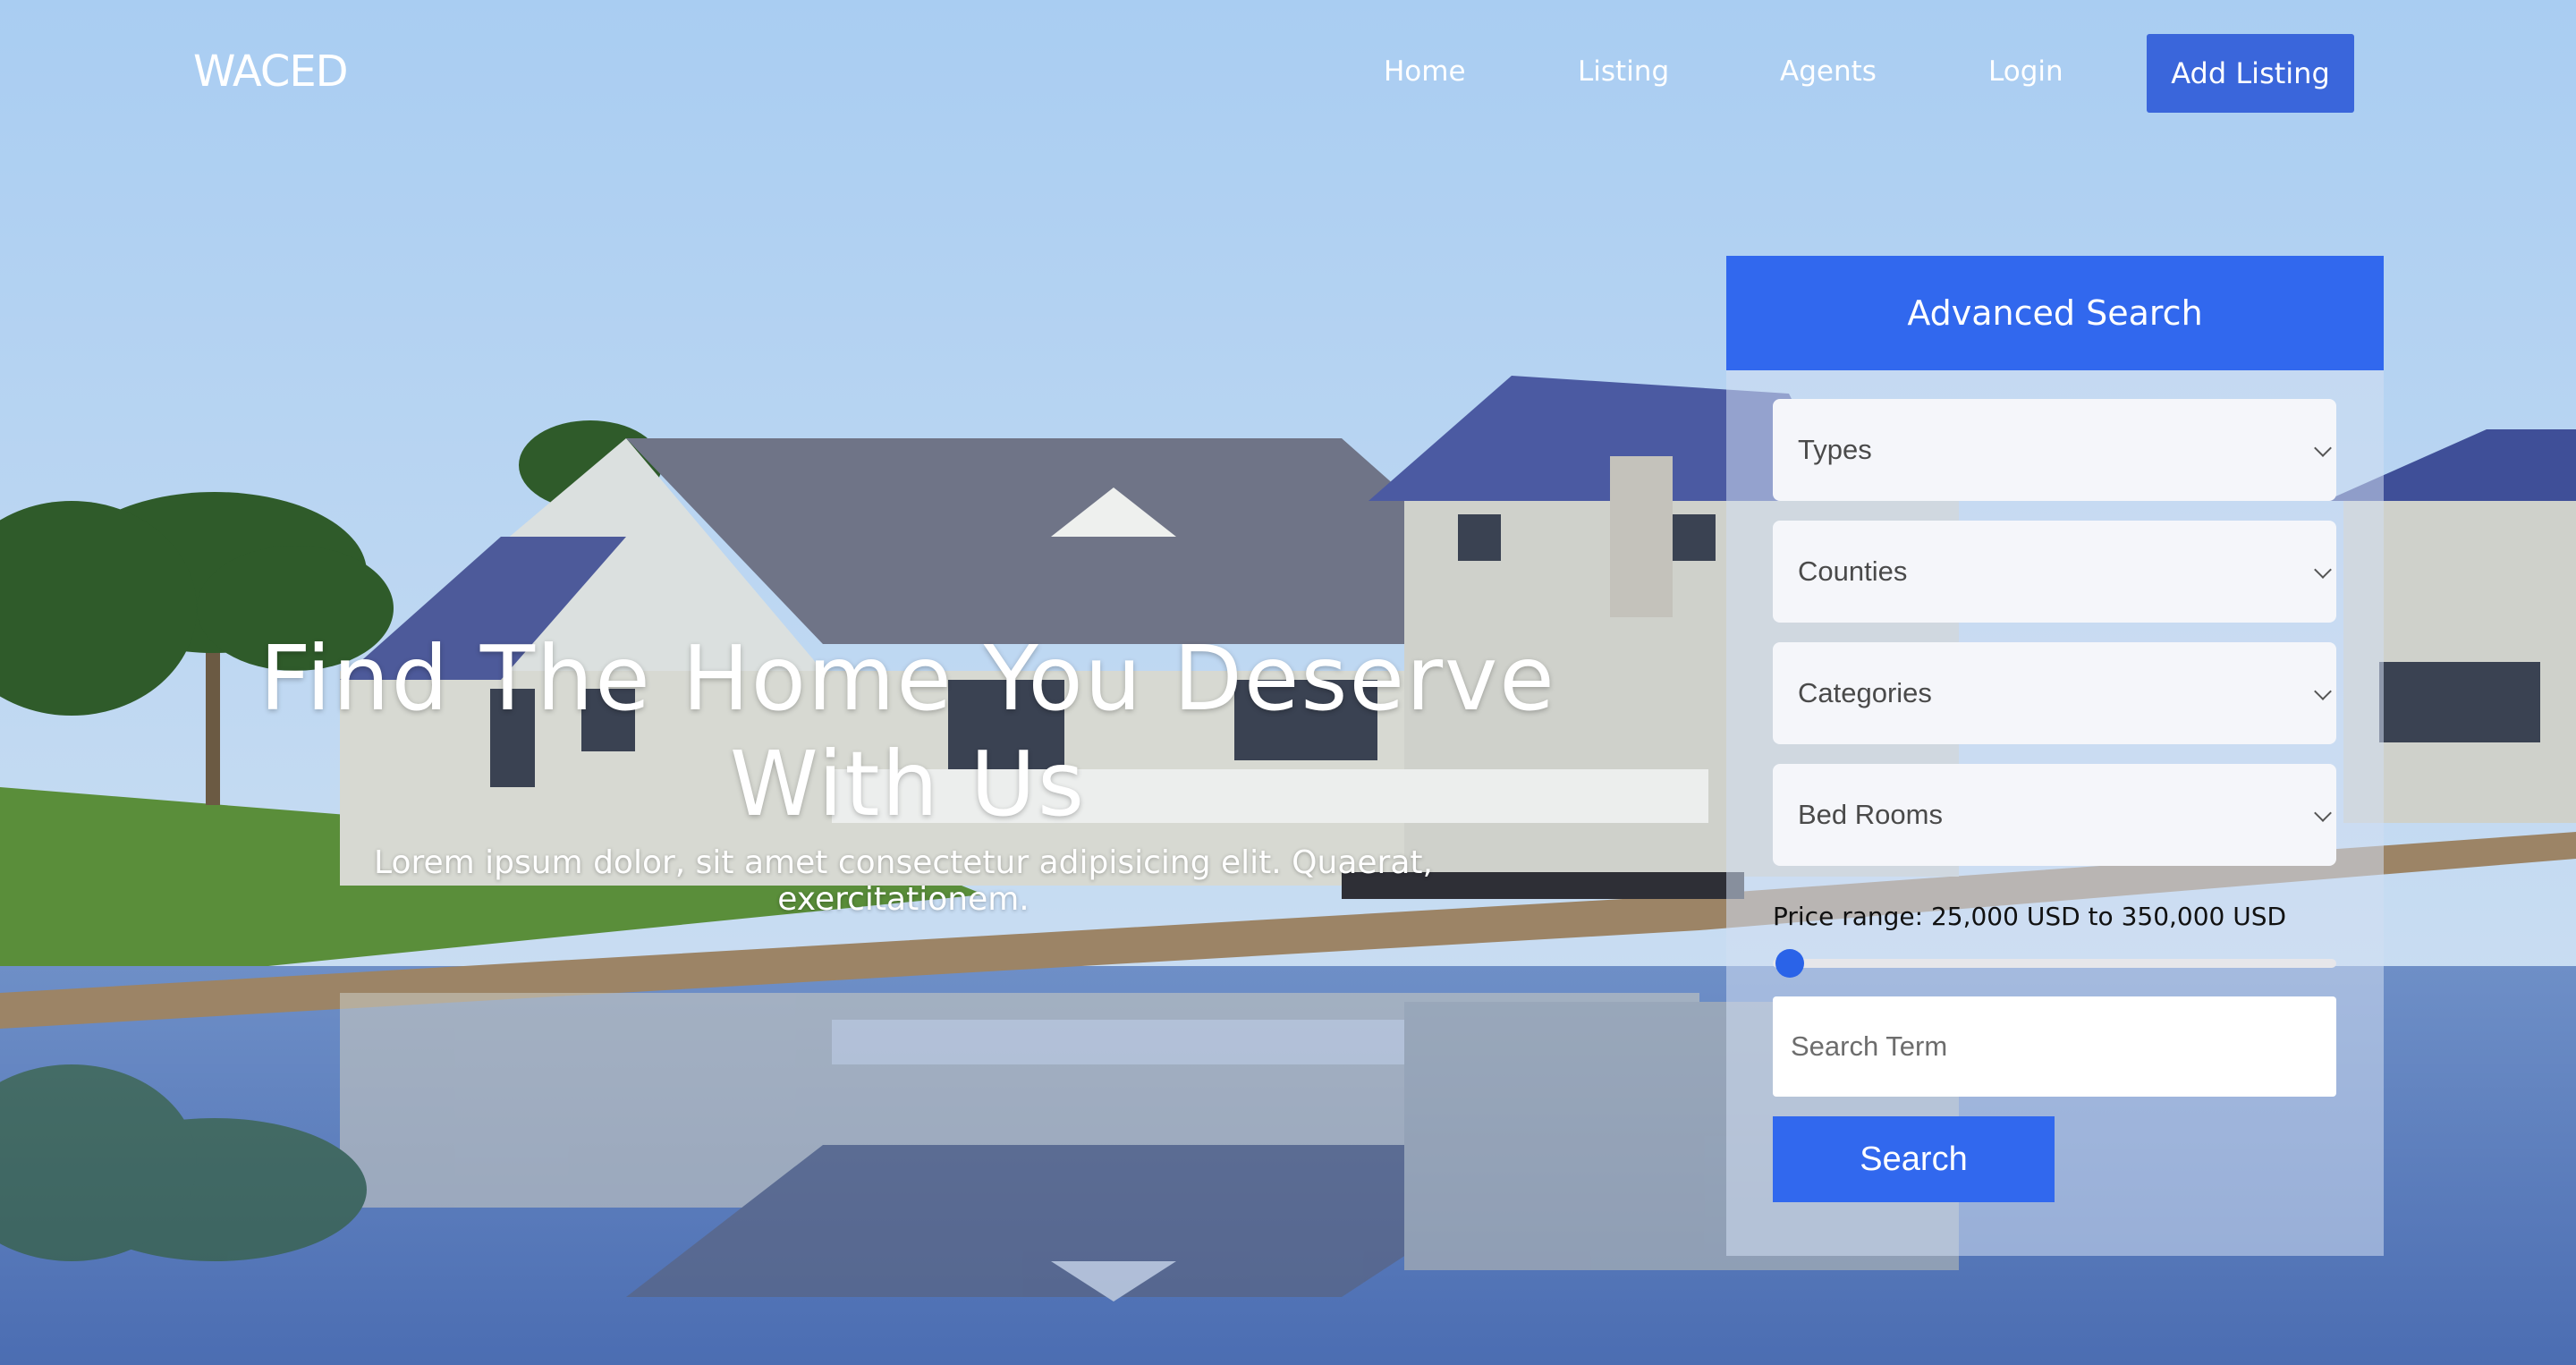  Describe the element at coordinates (2025, 71) in the screenshot. I see `nav-login-link: Login` at that location.